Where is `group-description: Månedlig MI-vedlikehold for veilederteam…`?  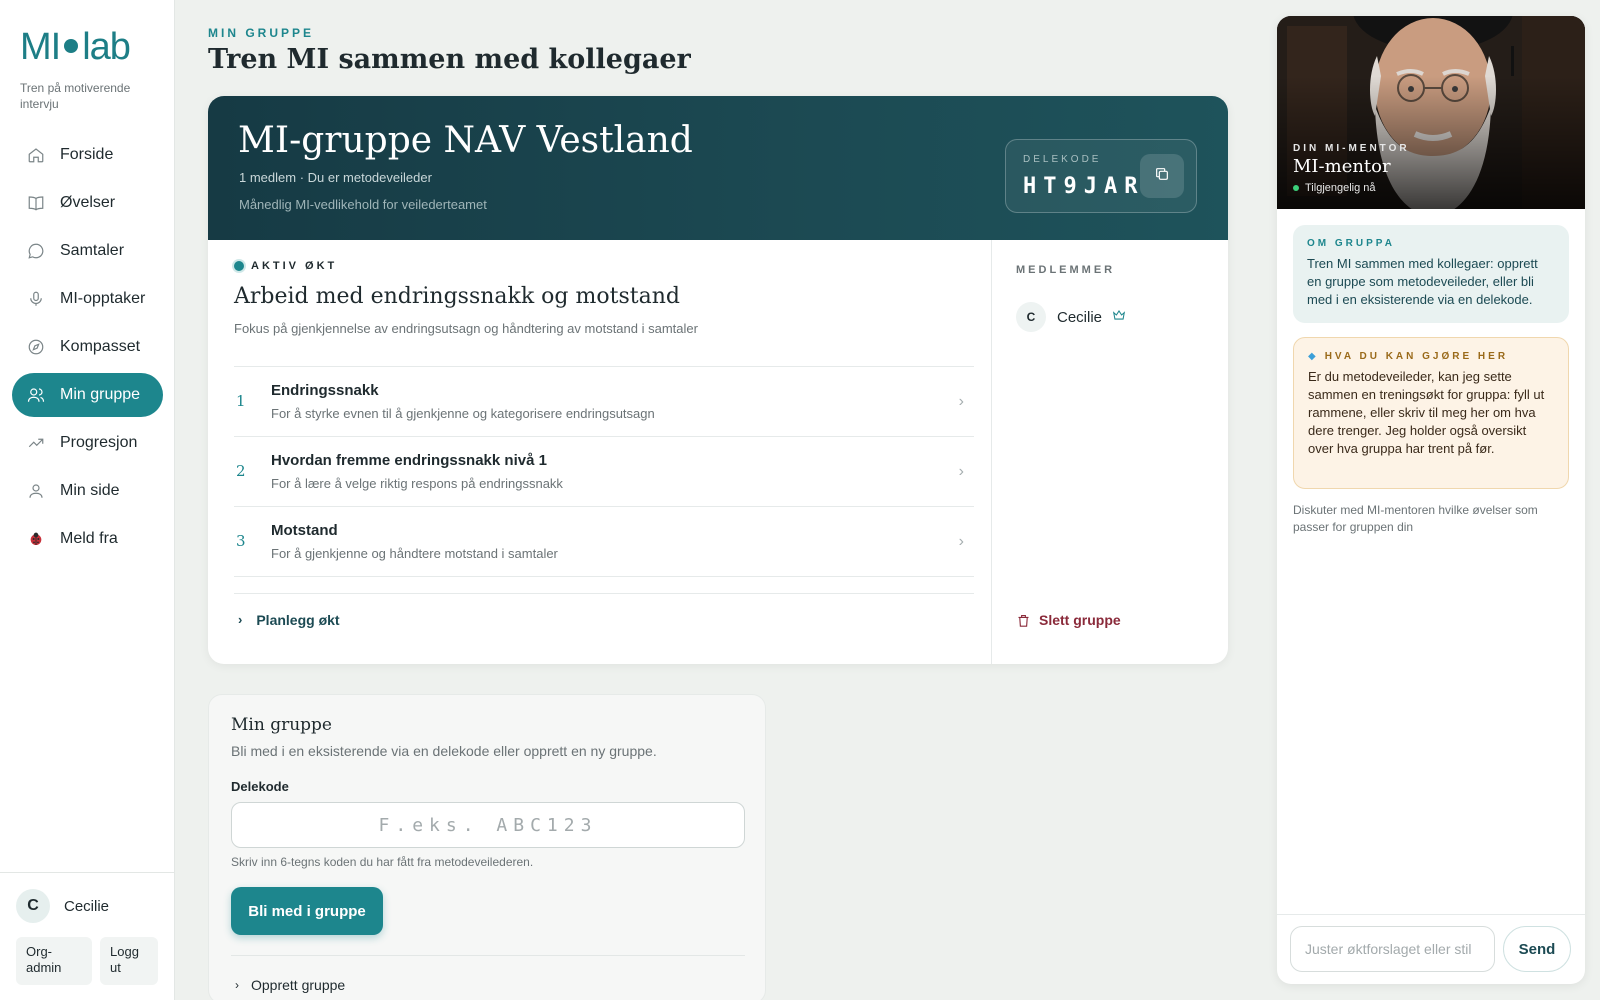 group-description: Månedlig MI-vedlikehold for veilederteam… is located at coordinates (363, 204).